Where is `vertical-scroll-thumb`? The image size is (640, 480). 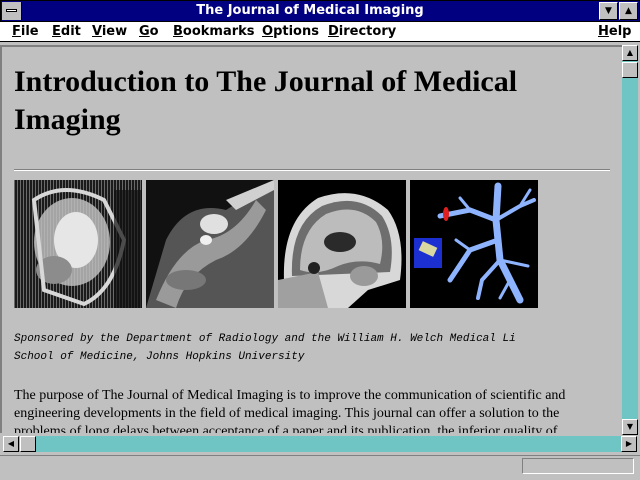
vertical-scroll-thumb is located at coordinates (630, 70).